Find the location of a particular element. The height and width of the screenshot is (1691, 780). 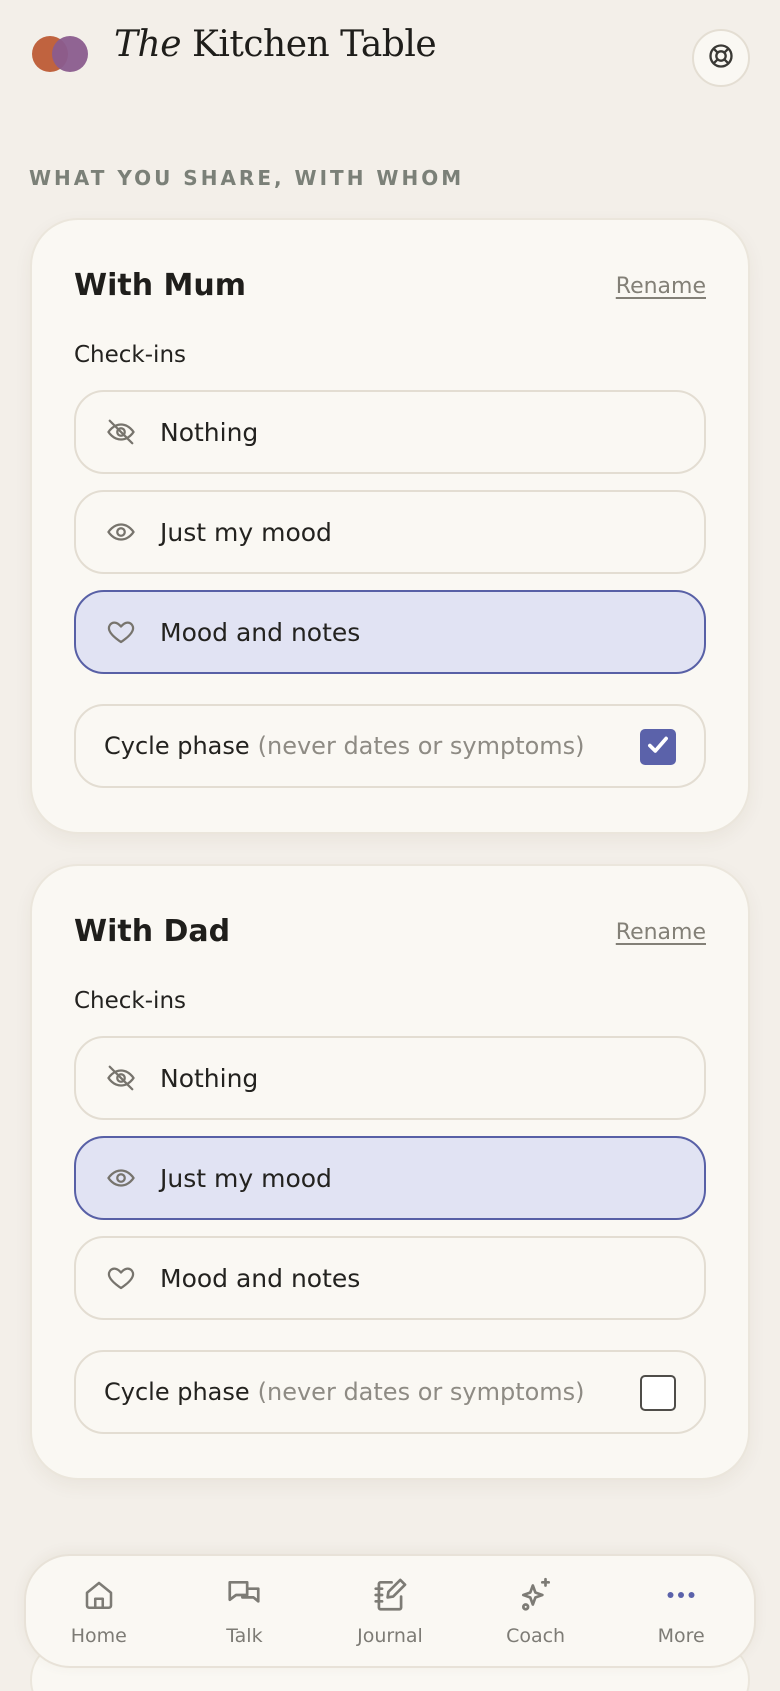

lifebuoy-icon is located at coordinates (721, 58).